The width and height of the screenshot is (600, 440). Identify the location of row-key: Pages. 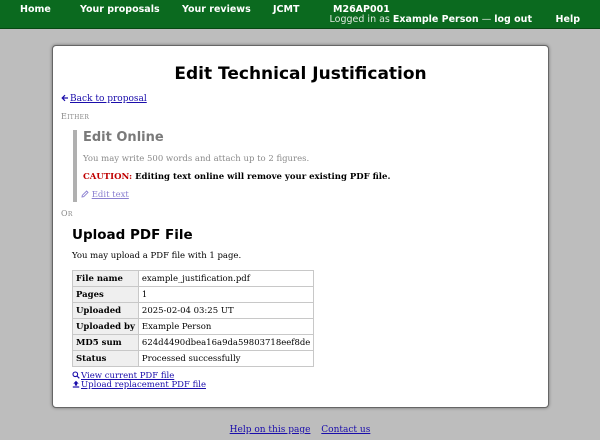
(105, 294).